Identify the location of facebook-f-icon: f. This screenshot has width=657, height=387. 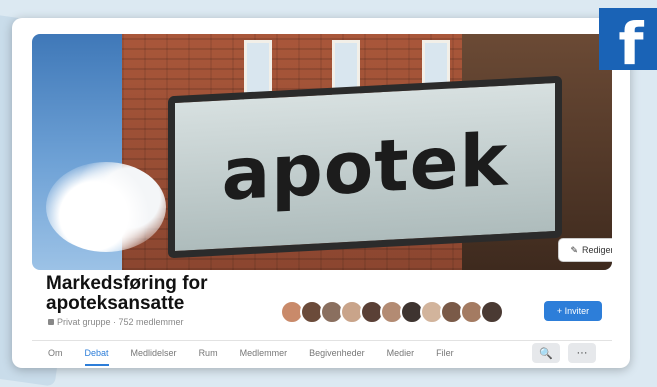
(631, 44).